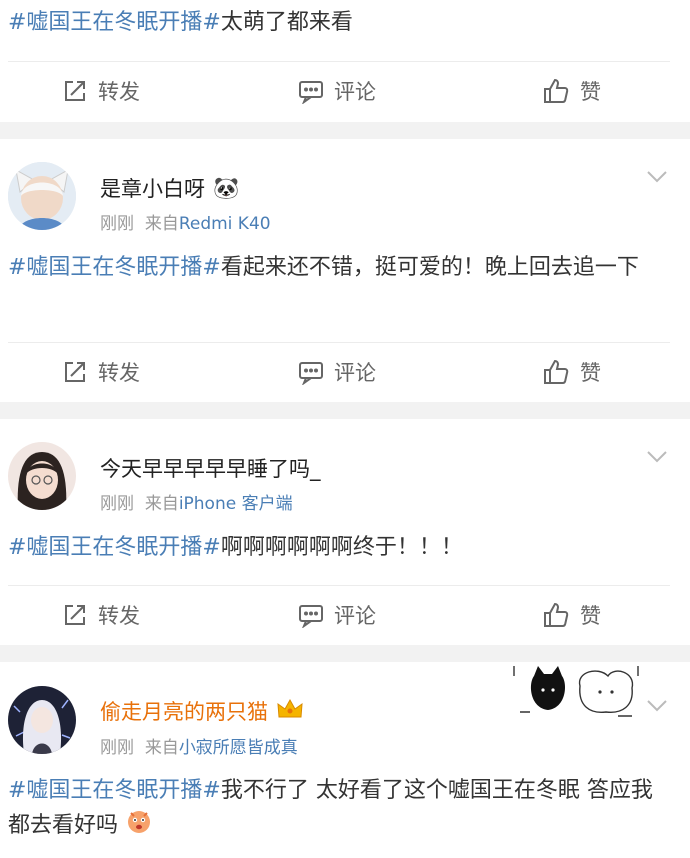 This screenshot has height=858, width=690. I want to click on username-text: 今天早早早早早睡了吗_, so click(210, 469).